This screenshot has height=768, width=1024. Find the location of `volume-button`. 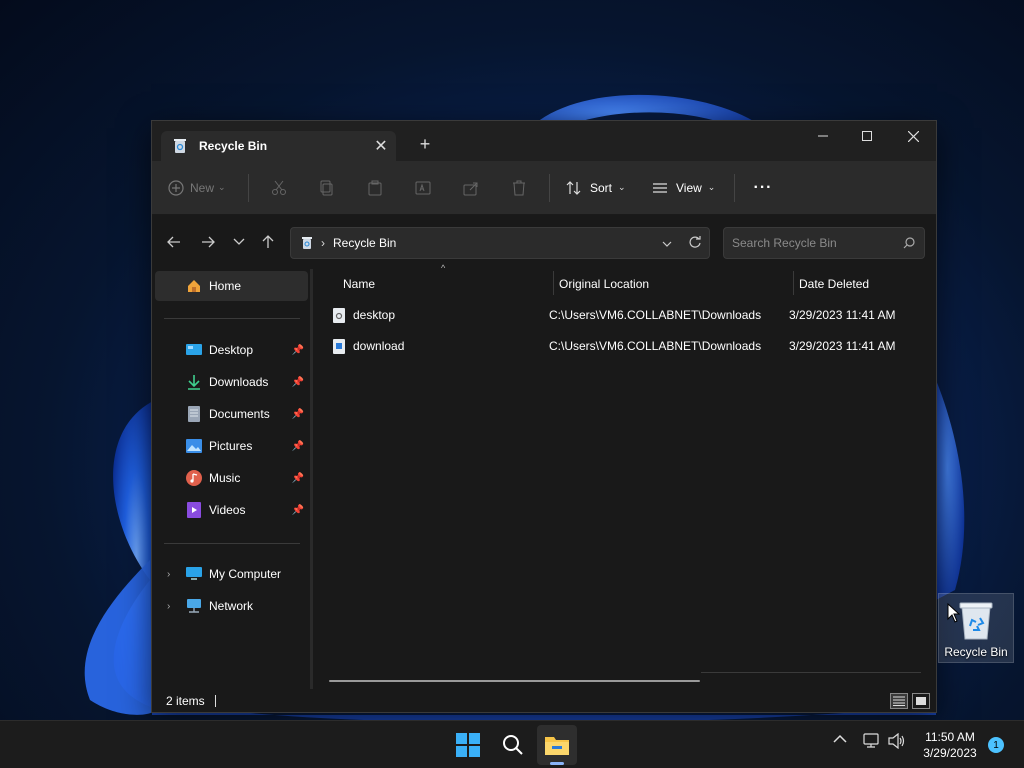

volume-button is located at coordinates (897, 742).